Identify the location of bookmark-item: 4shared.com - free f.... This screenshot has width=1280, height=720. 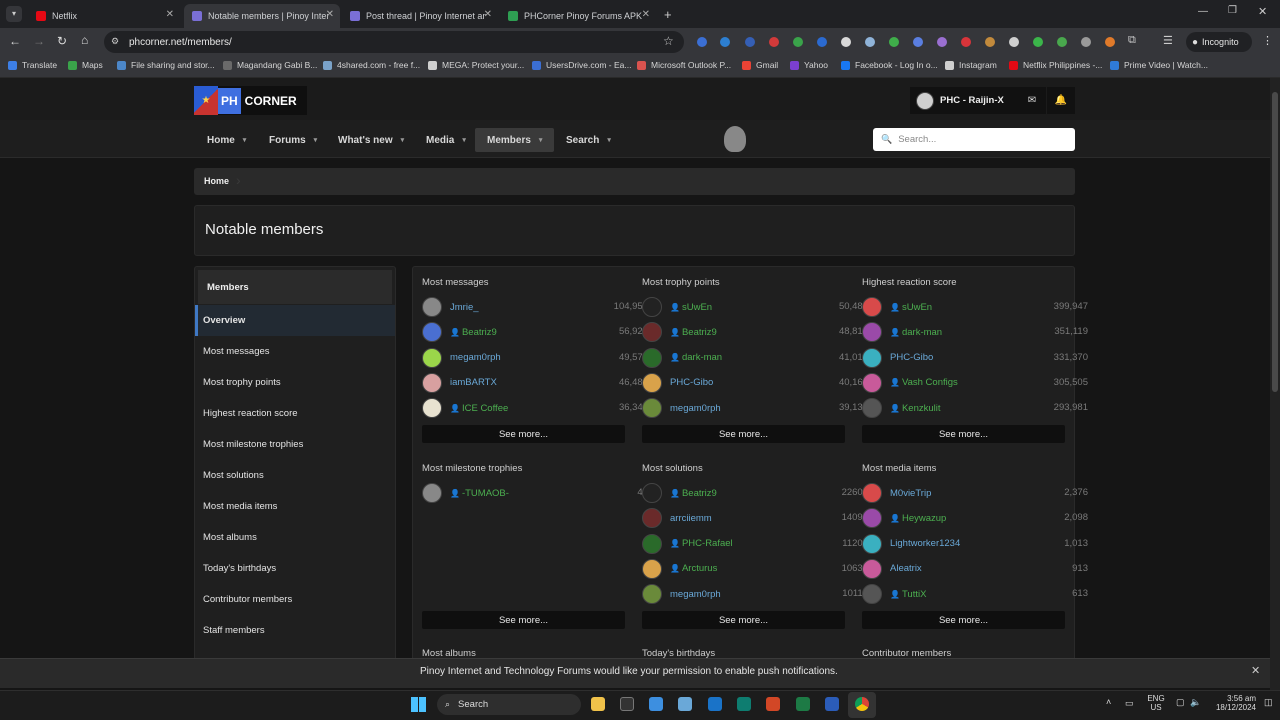
(371, 65).